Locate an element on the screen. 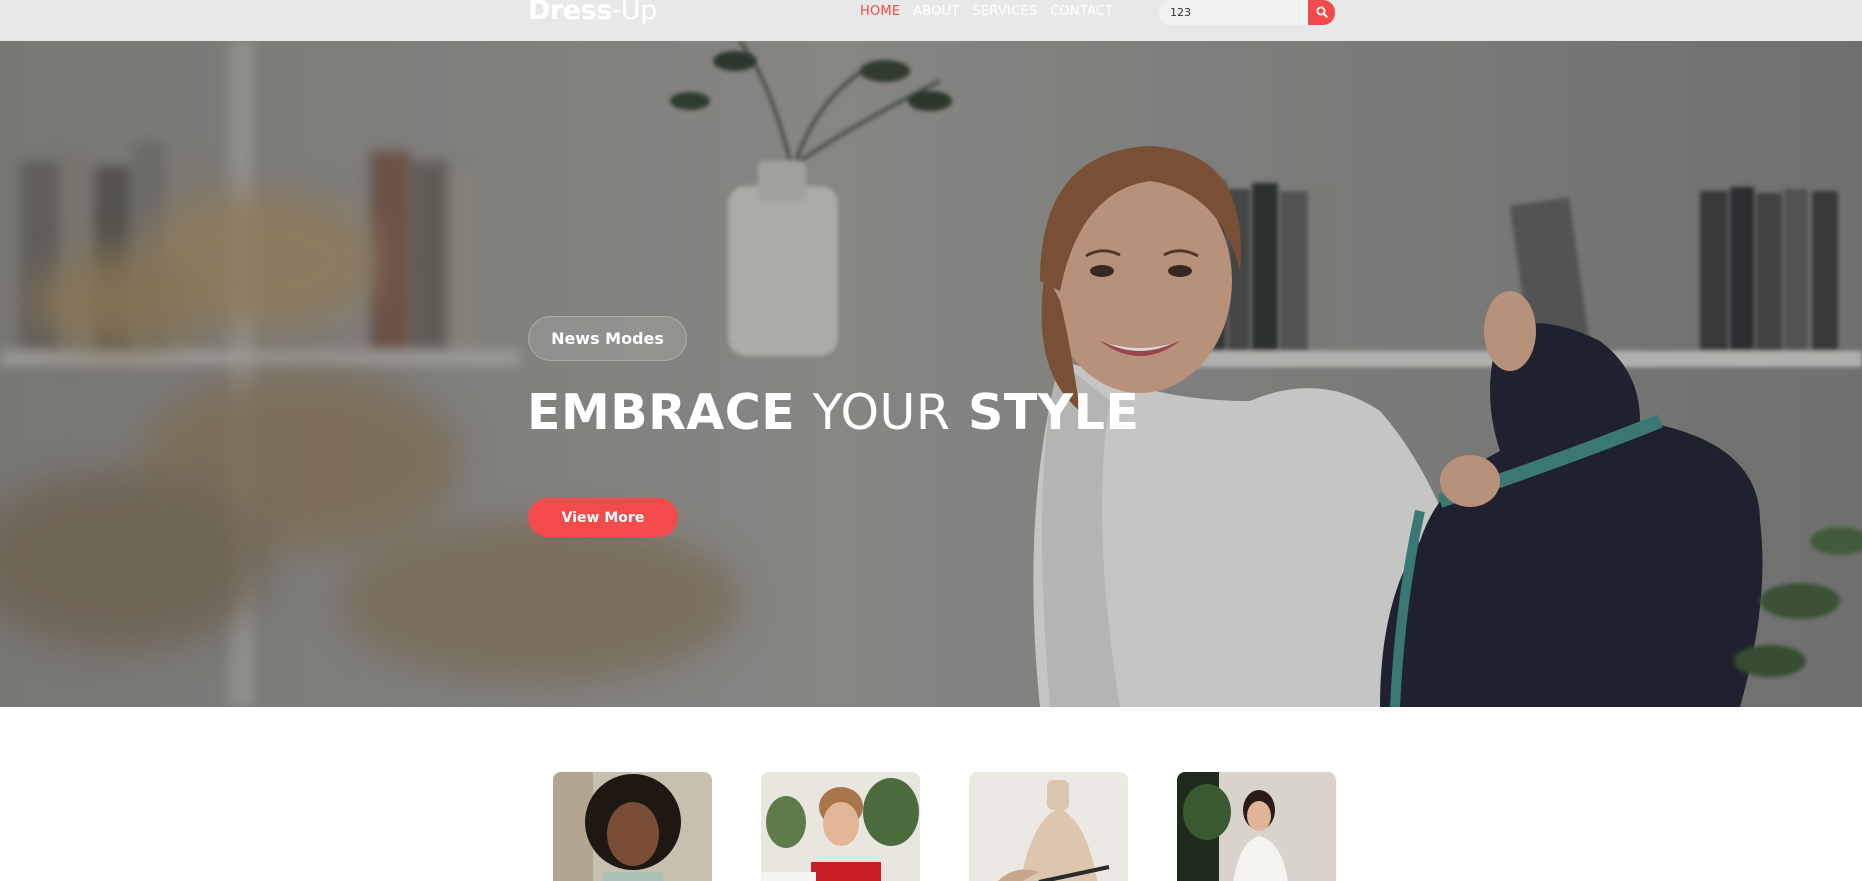  search-box is located at coordinates (1247, 12).